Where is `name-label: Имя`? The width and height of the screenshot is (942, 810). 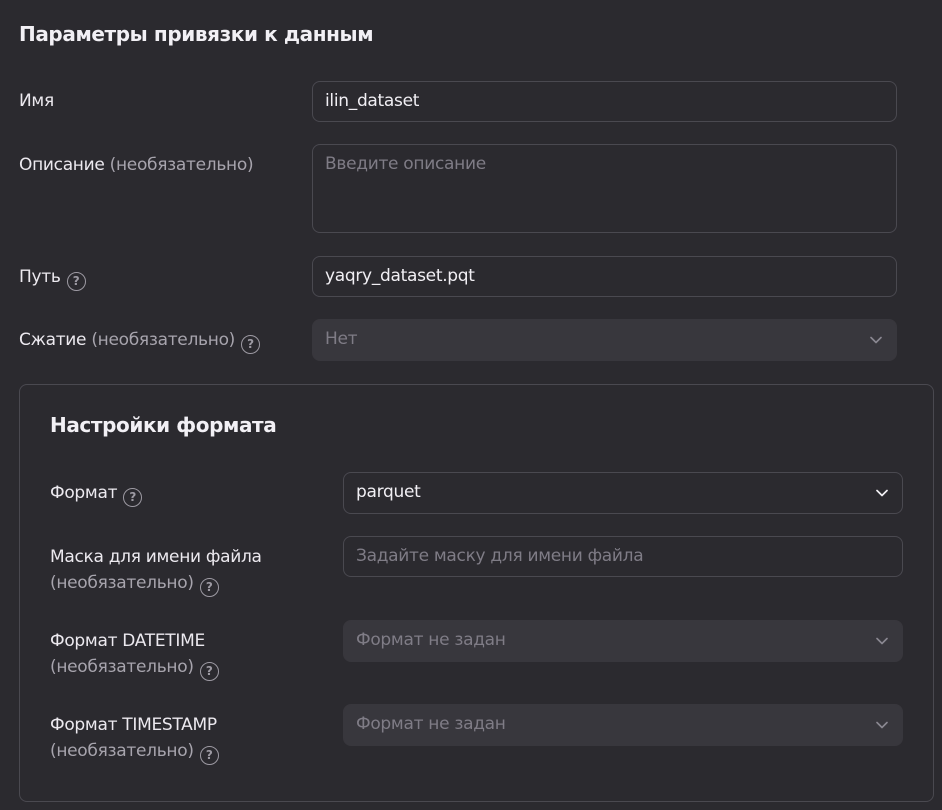 name-label: Имя is located at coordinates (36, 101).